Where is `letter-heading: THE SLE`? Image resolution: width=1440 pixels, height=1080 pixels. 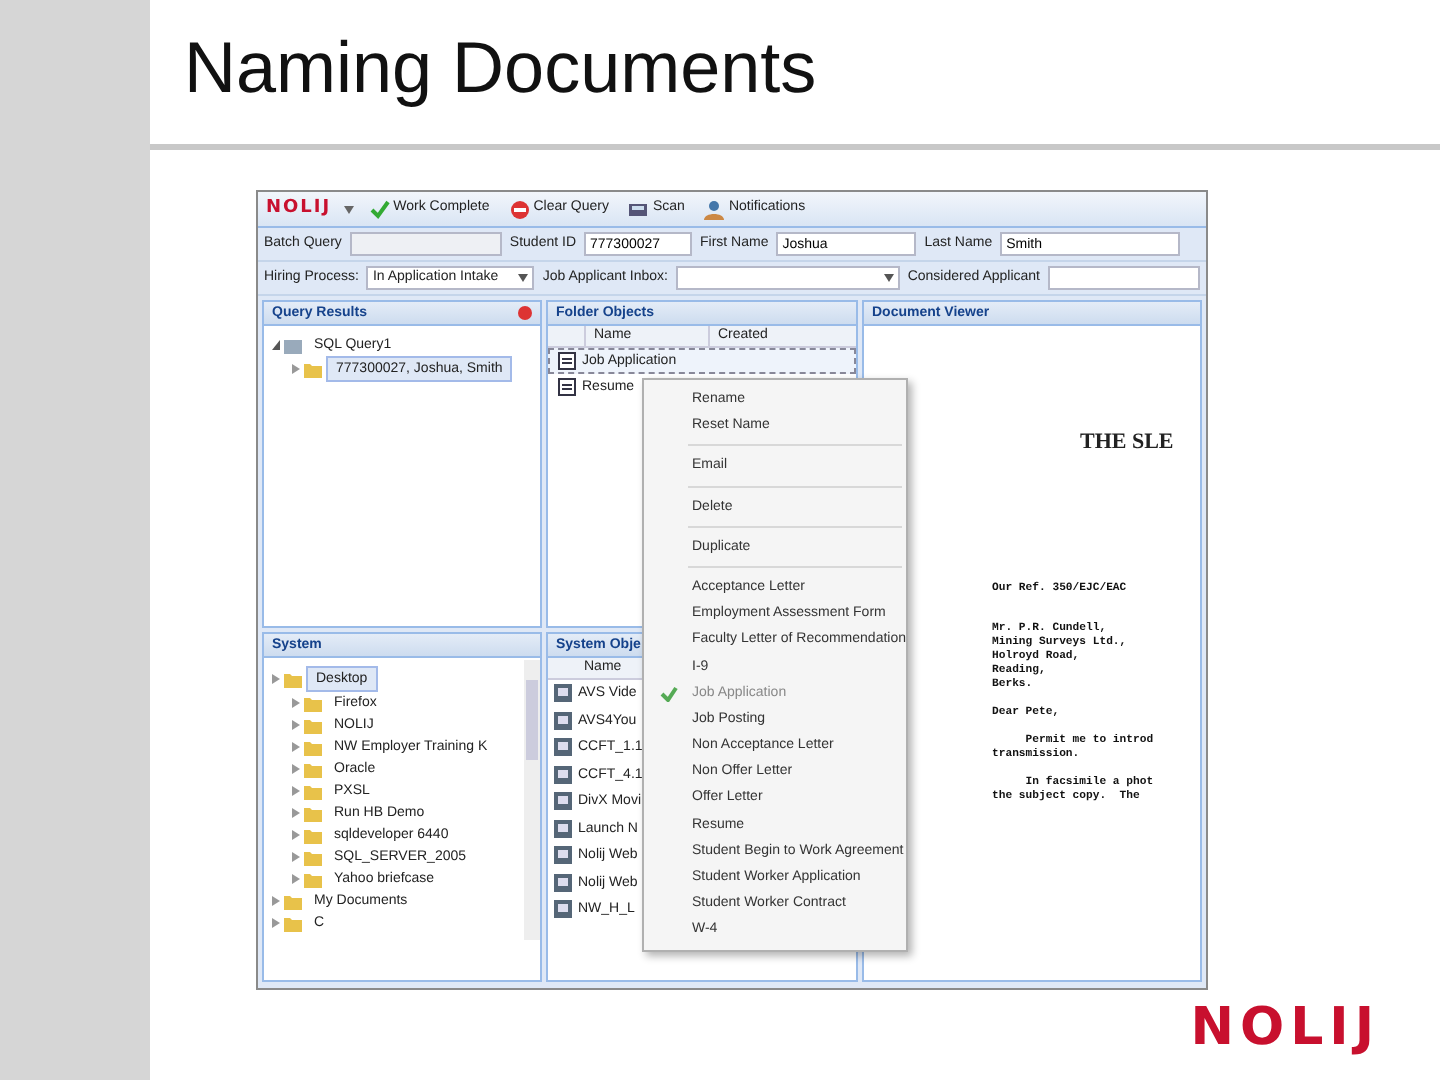 letter-heading: THE SLE is located at coordinates (1127, 443).